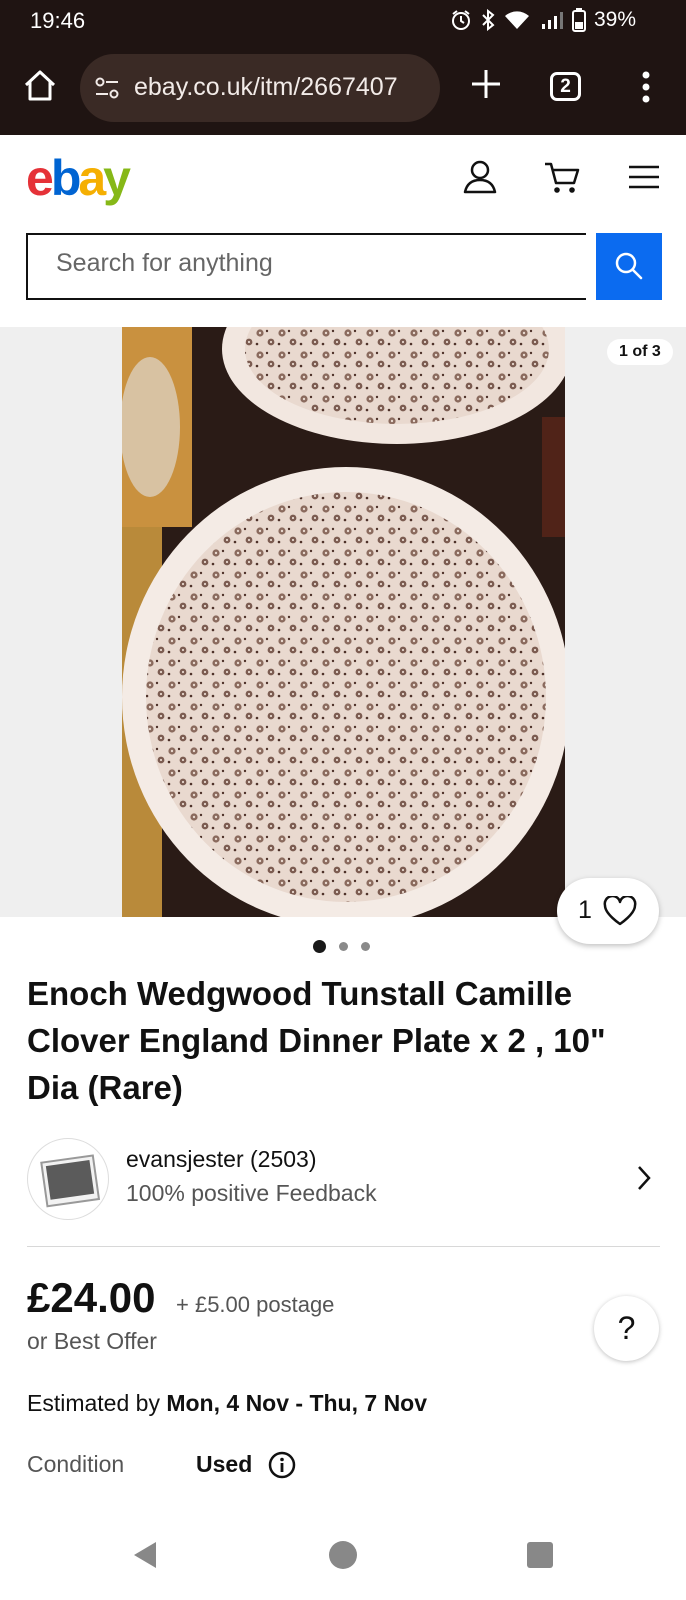  What do you see at coordinates (68, 1179) in the screenshot?
I see `seller-avatar` at bounding box center [68, 1179].